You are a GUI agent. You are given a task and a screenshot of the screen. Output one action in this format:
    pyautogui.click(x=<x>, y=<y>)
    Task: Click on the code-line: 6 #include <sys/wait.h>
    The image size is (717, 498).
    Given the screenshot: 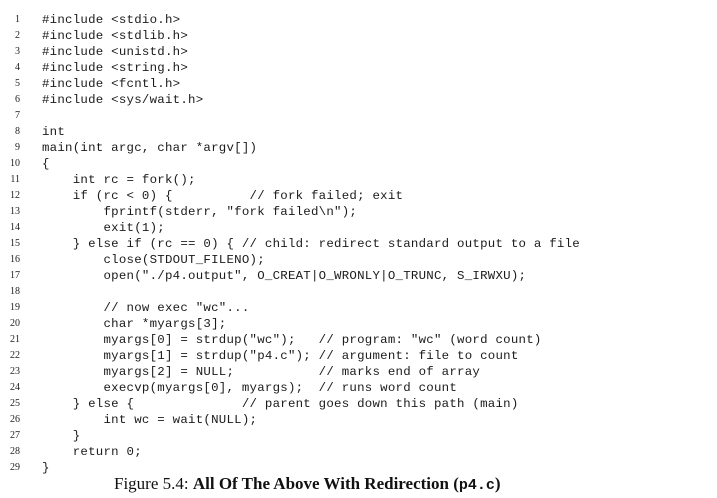 What is the action you would take?
    pyautogui.click(x=358, y=100)
    